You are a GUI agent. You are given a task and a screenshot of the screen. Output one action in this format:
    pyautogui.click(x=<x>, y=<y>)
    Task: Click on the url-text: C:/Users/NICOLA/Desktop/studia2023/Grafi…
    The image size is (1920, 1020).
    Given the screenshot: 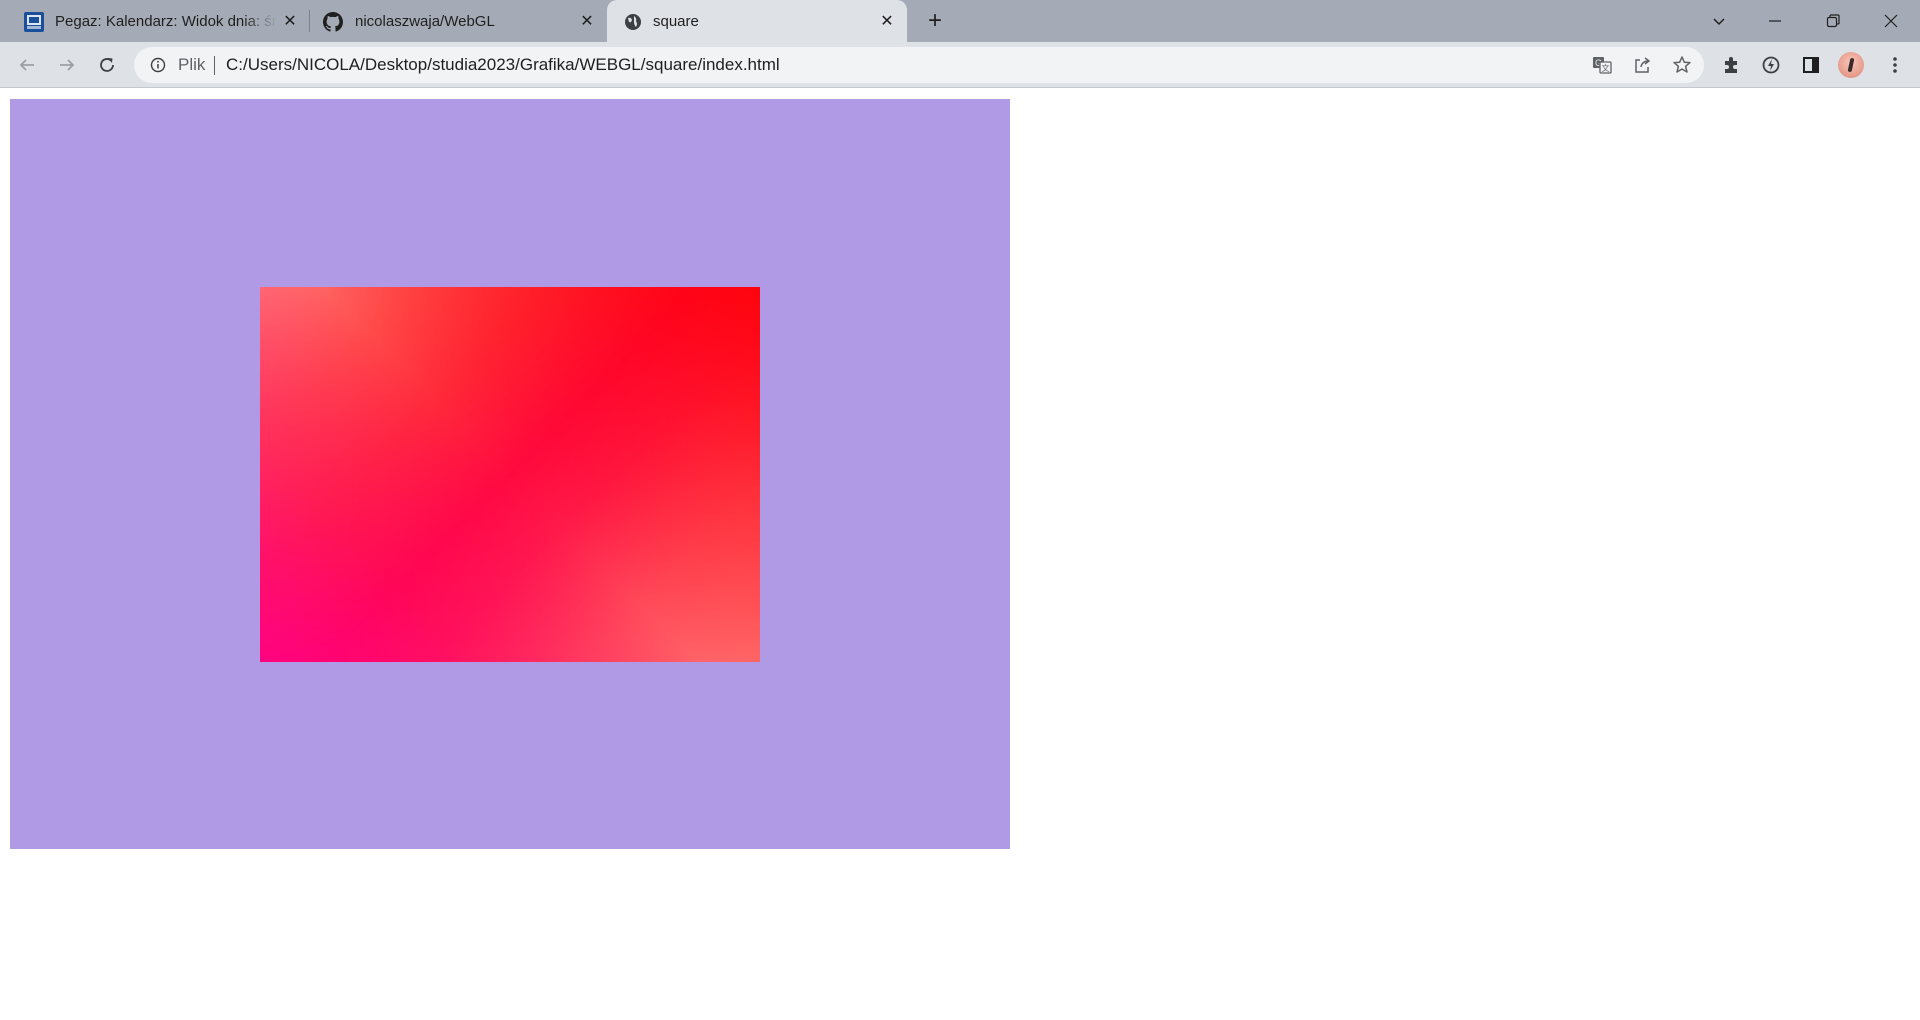 What is the action you would take?
    pyautogui.click(x=503, y=65)
    